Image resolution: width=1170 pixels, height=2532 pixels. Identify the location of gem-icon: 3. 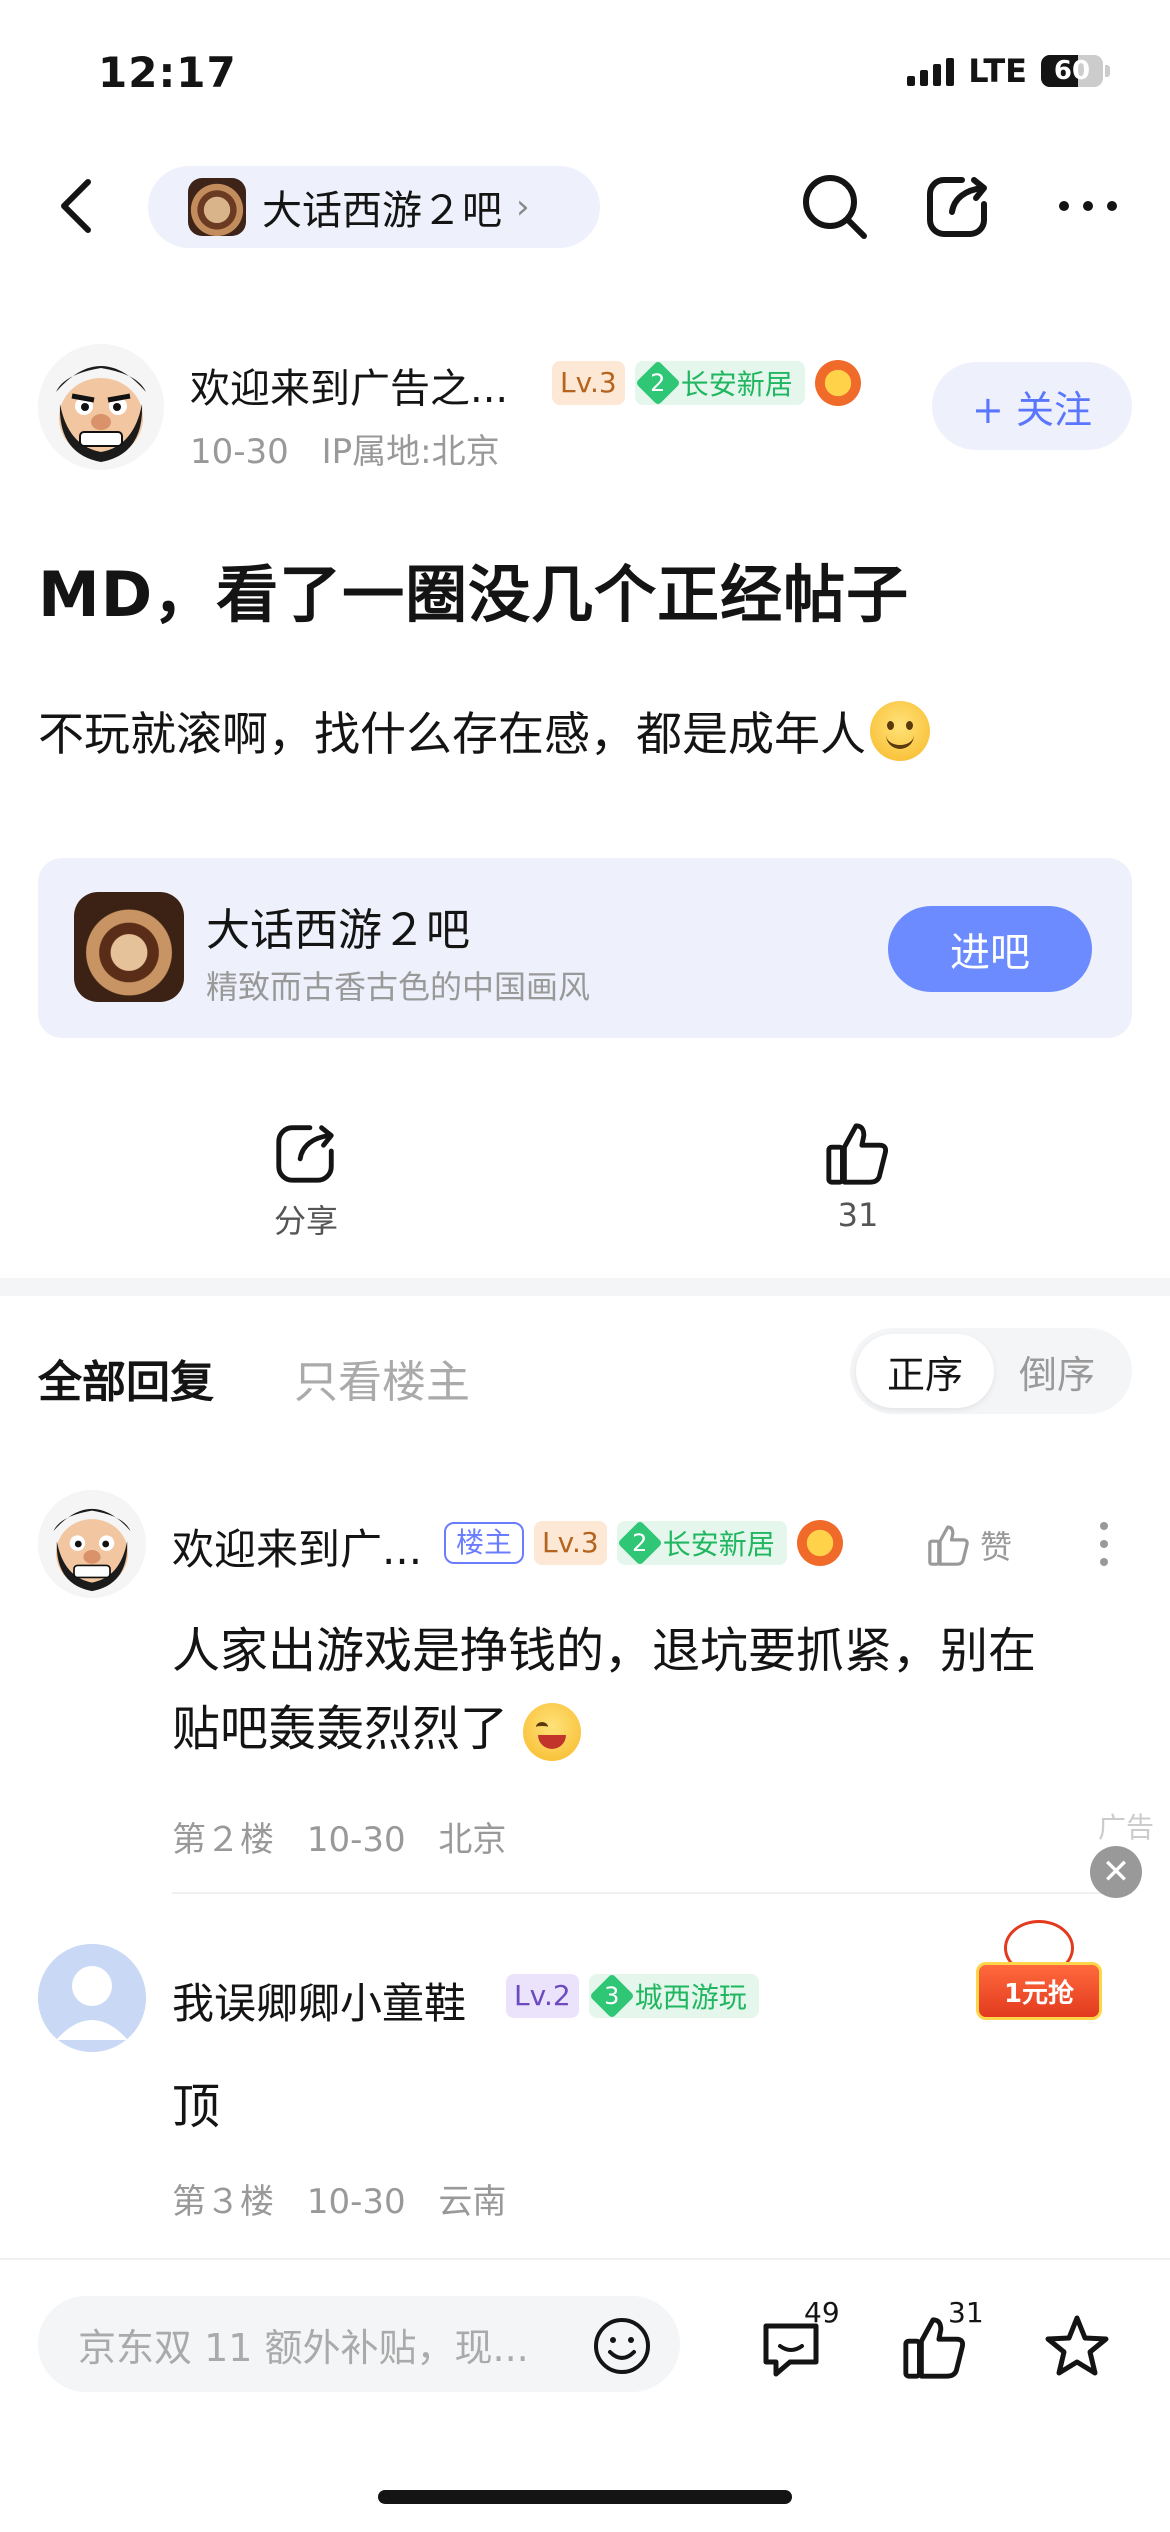
(612, 1996).